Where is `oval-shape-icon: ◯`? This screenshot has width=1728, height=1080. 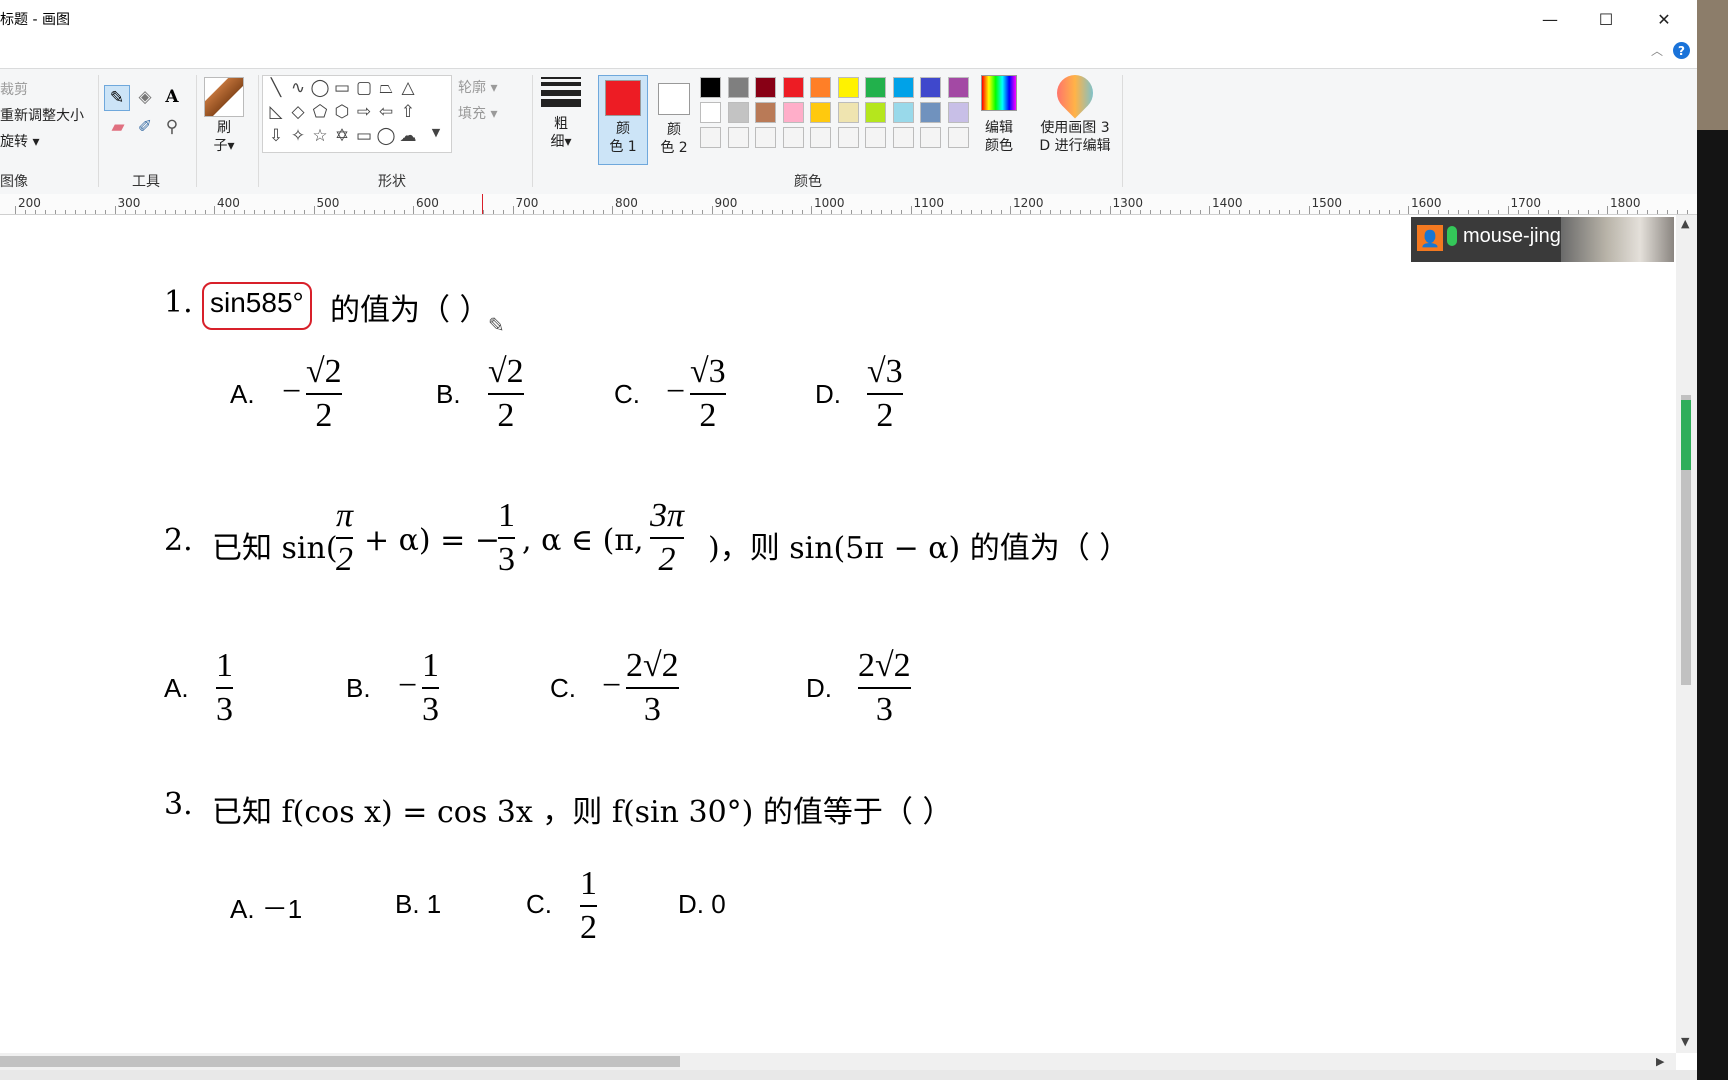 oval-shape-icon: ◯ is located at coordinates (320, 88).